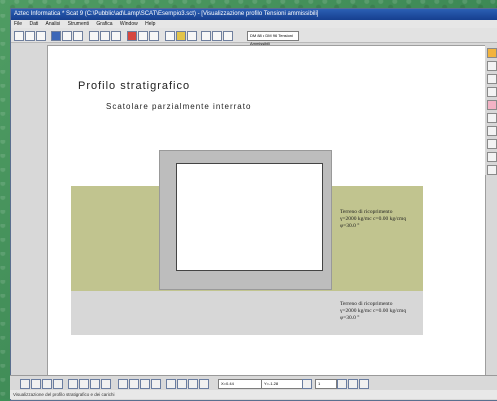 The width and height of the screenshot is (497, 401). What do you see at coordinates (492, 66) in the screenshot?
I see `tool-layer-icon` at bounding box center [492, 66].